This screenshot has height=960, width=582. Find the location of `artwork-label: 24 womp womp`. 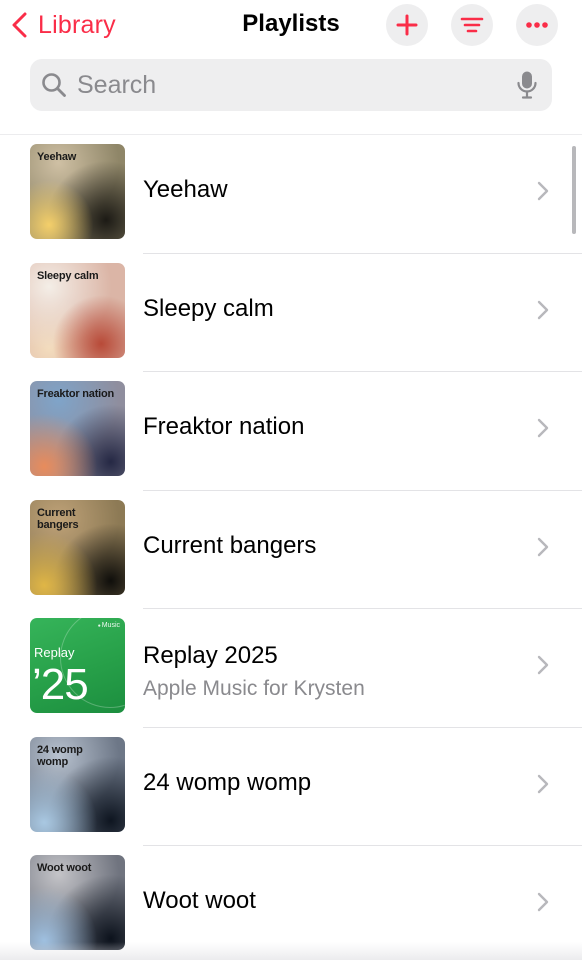

artwork-label: 24 womp womp is located at coordinates (60, 755).